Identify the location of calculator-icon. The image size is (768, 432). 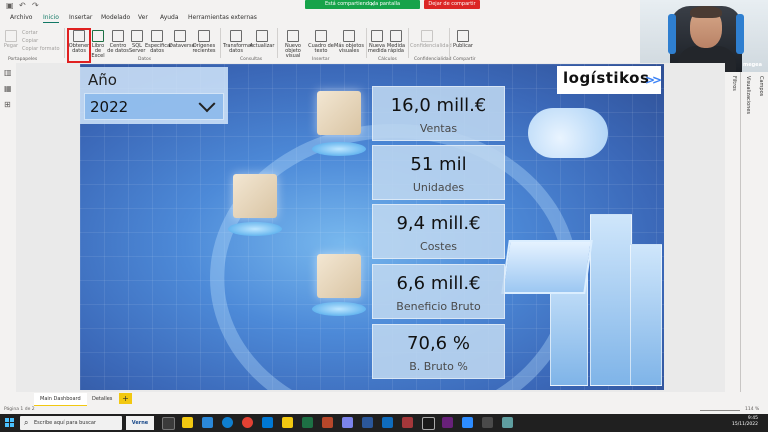
(377, 36).